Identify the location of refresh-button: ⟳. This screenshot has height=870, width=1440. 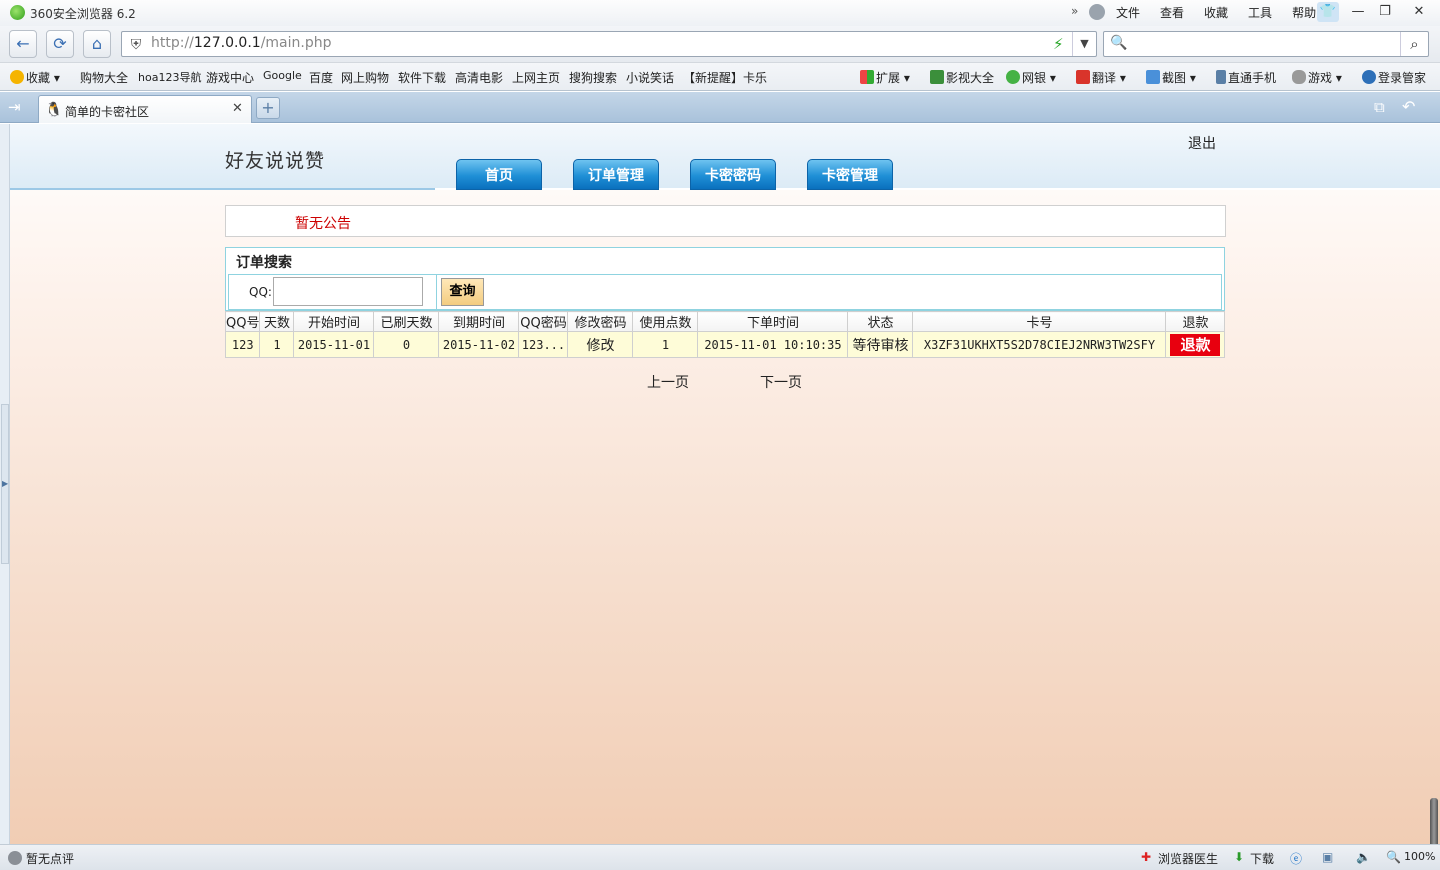
(60, 44).